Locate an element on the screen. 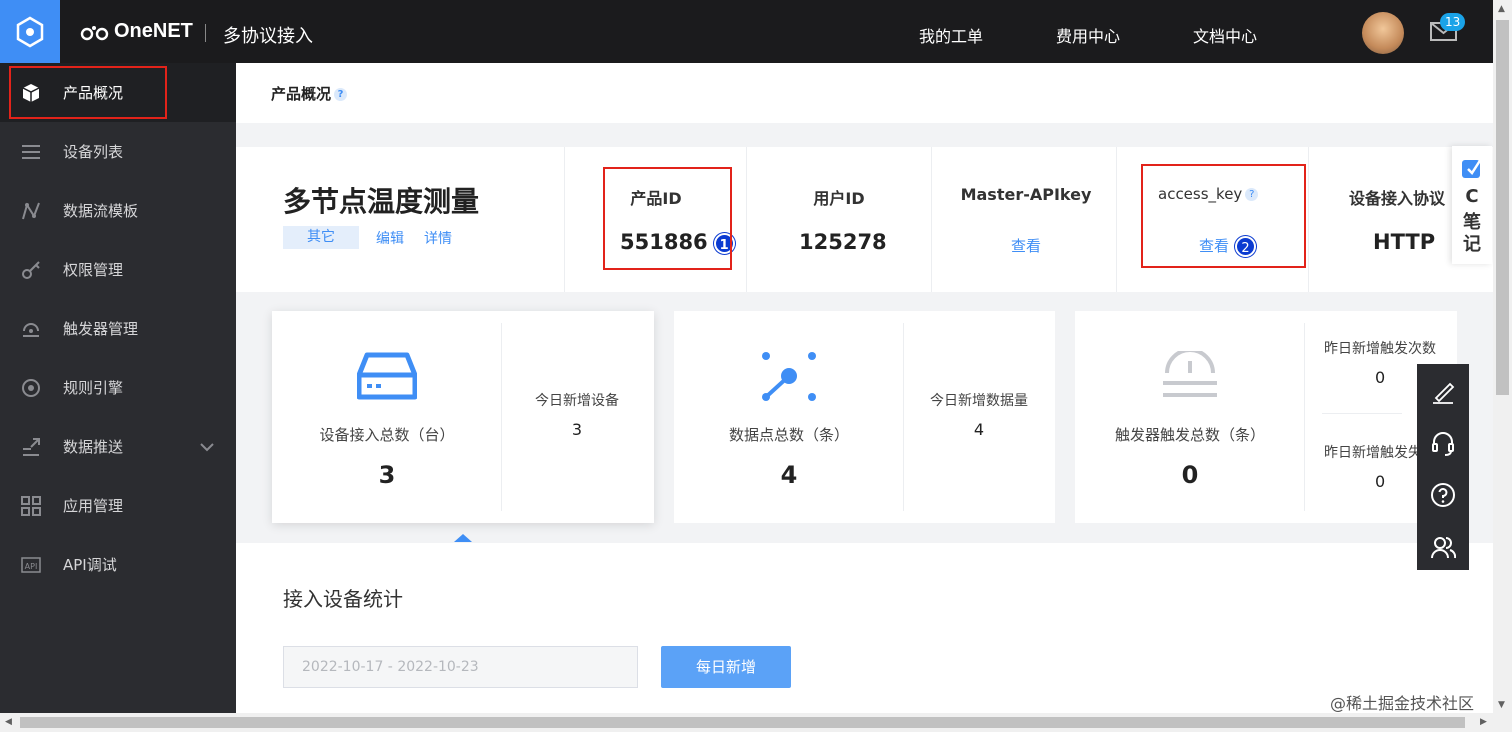 This screenshot has height=732, width=1512. hexagon-logo-icon is located at coordinates (30, 31).